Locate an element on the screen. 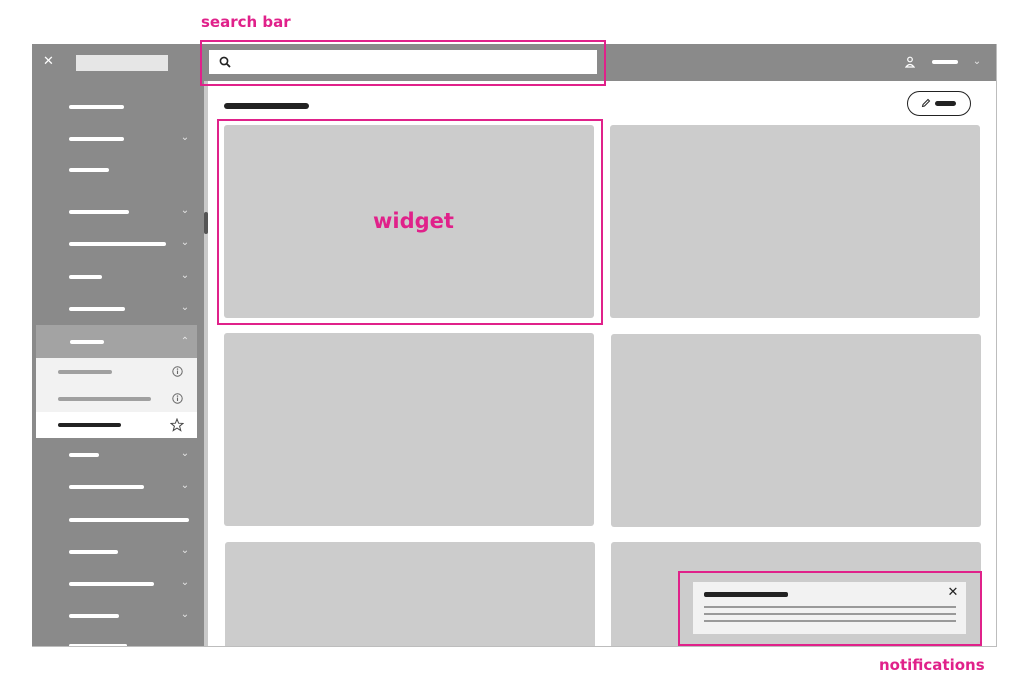 This screenshot has height=691, width=1024. search-bar-annotation-box is located at coordinates (403, 63).